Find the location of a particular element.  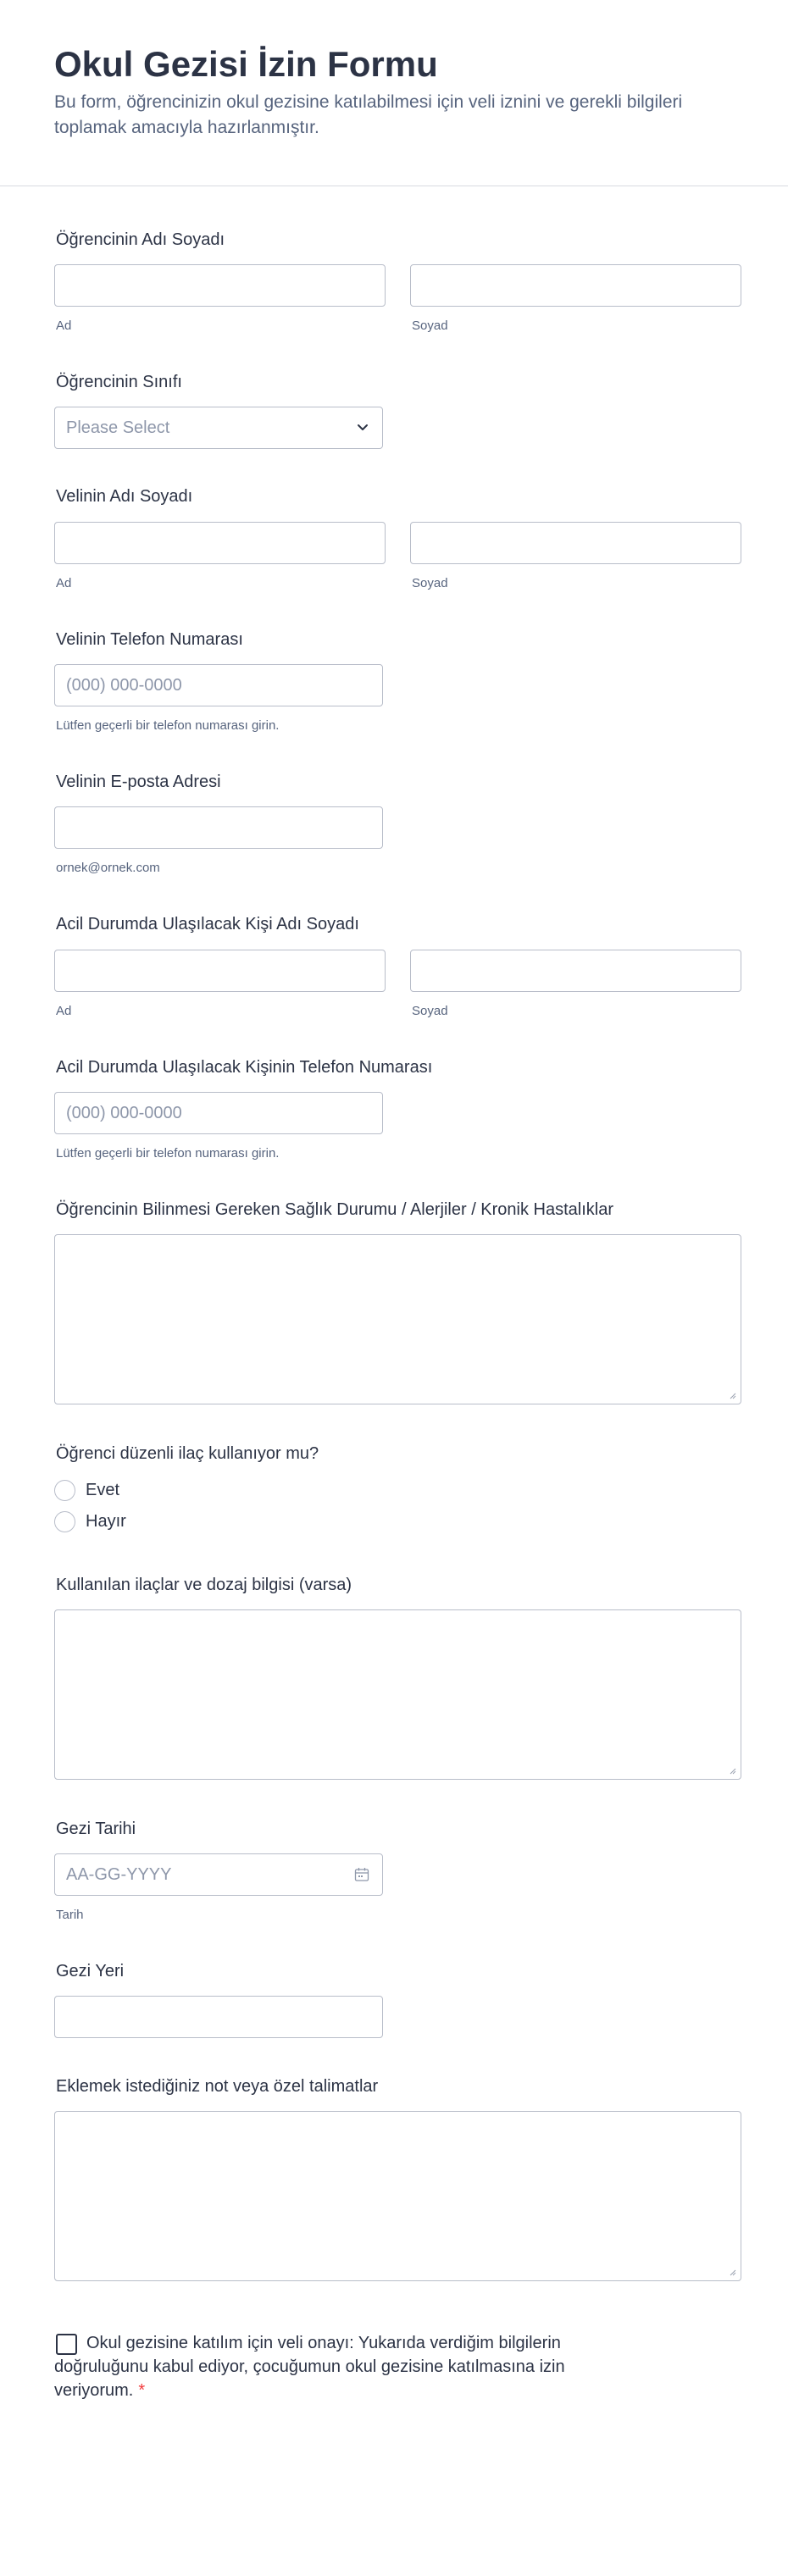

student-first-name-input is located at coordinates (220, 285).